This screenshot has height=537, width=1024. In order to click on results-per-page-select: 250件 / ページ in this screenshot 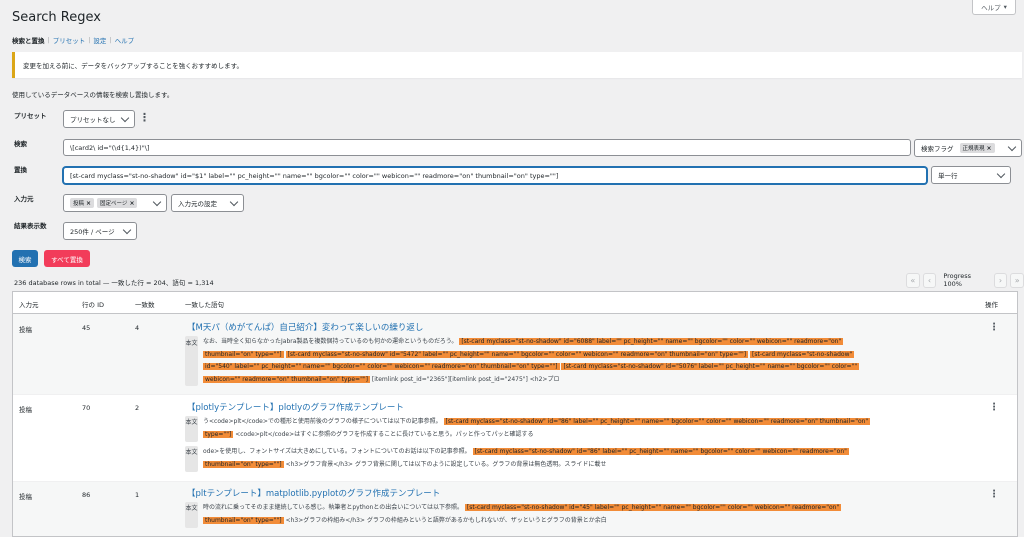, I will do `click(100, 231)`.